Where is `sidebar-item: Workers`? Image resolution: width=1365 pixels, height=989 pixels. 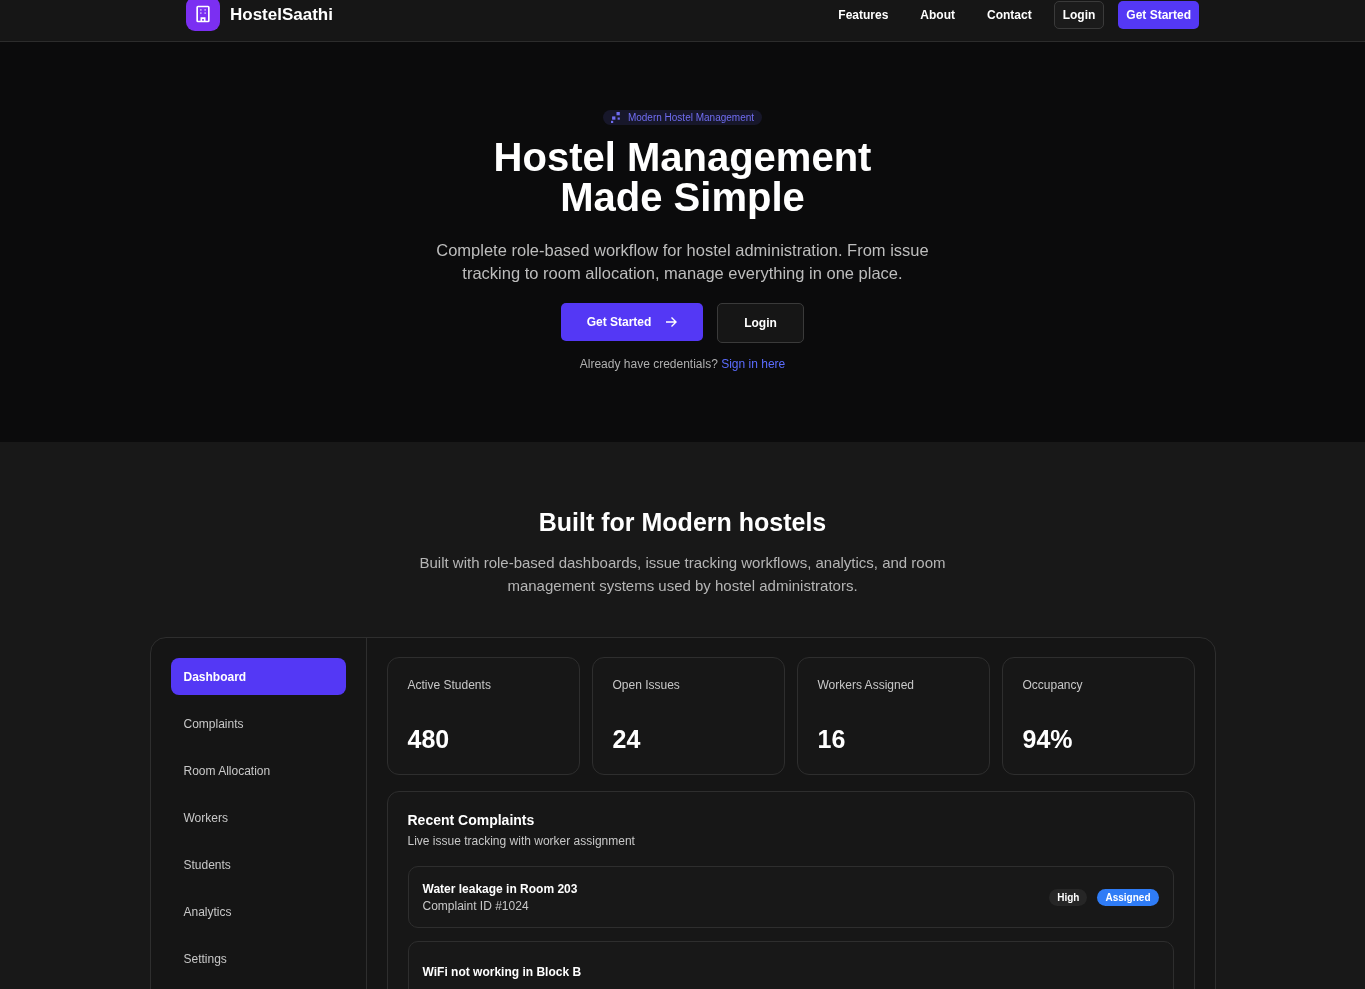 sidebar-item: Workers is located at coordinates (258, 817).